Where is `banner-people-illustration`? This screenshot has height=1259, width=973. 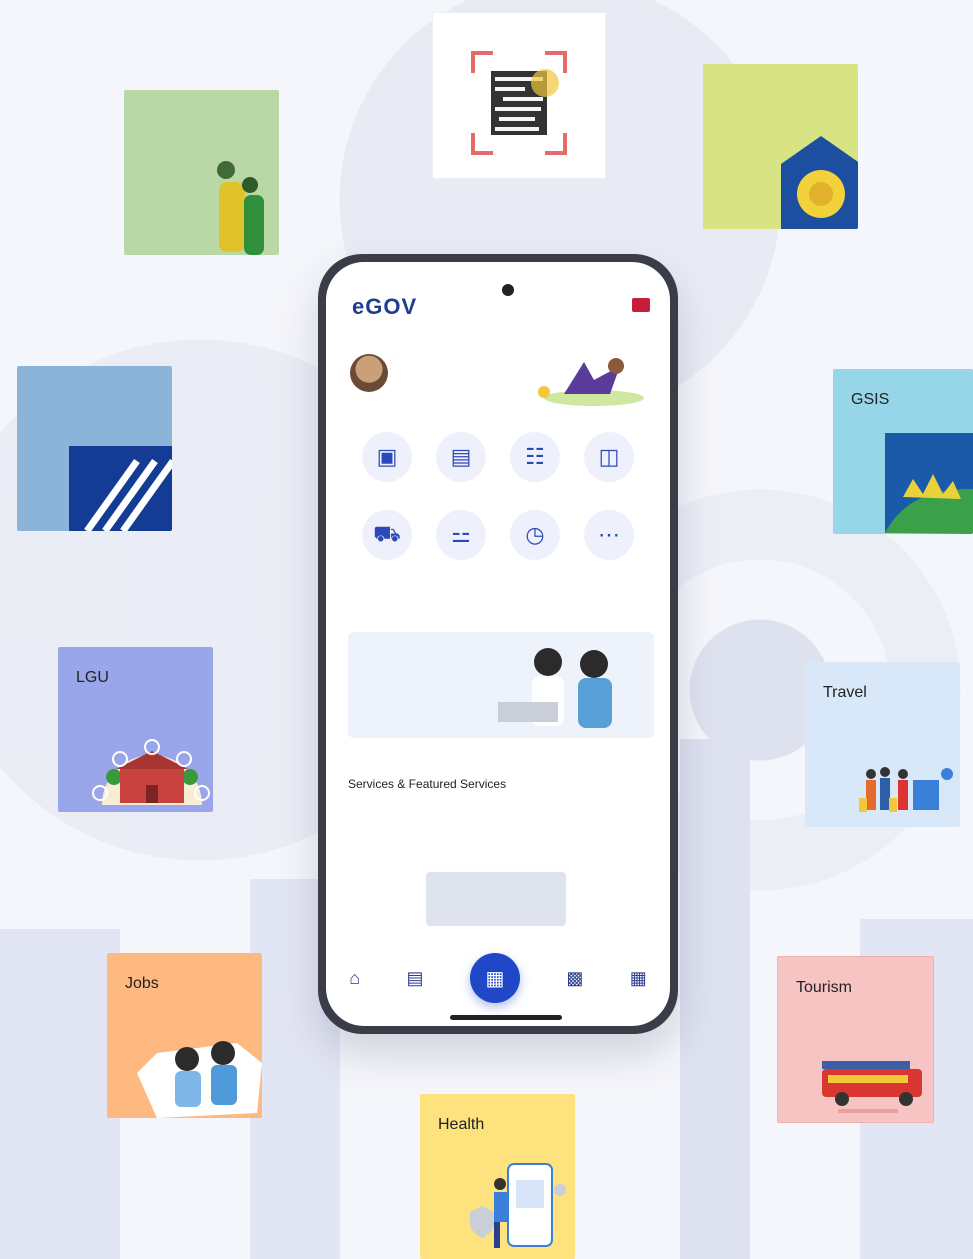 banner-people-illustration is located at coordinates (555, 688).